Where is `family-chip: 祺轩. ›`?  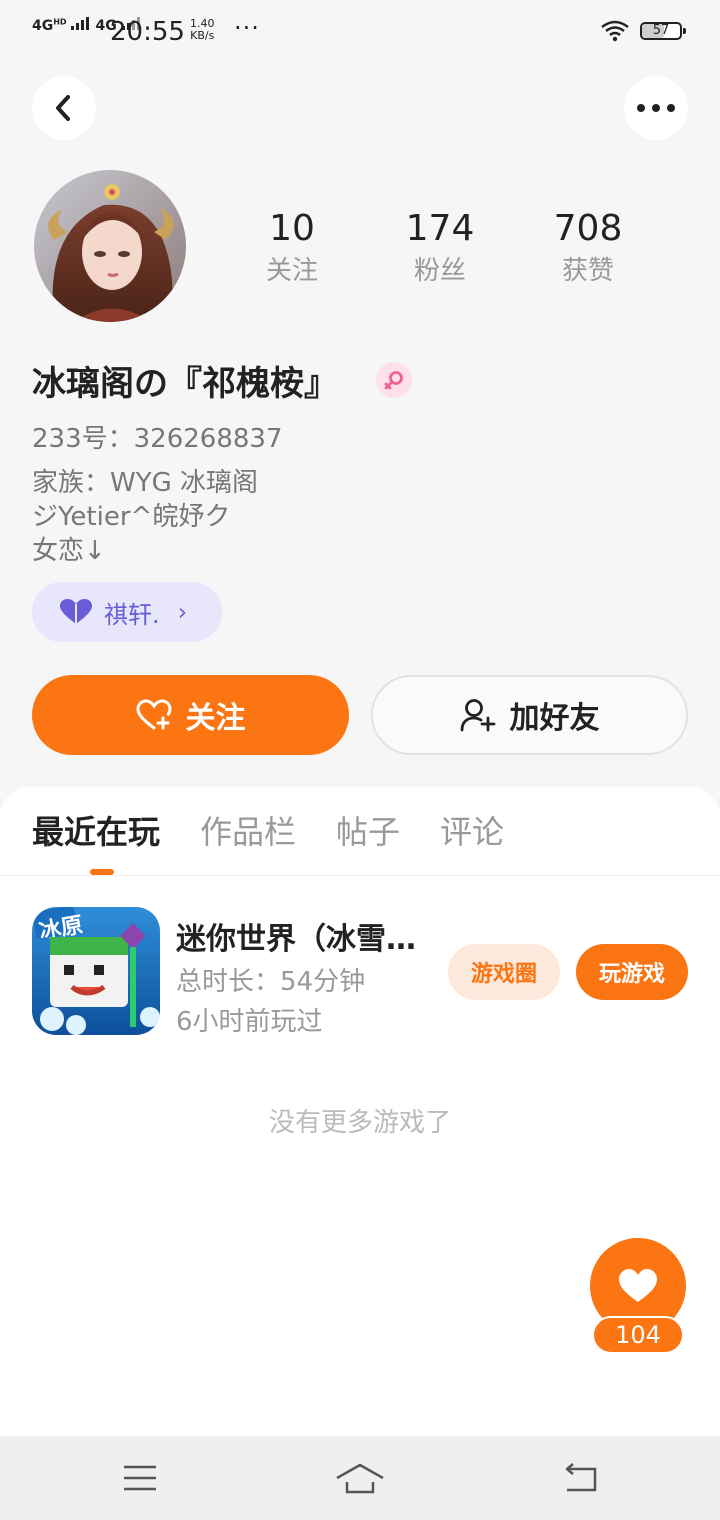
family-chip: 祺轩. › is located at coordinates (127, 612).